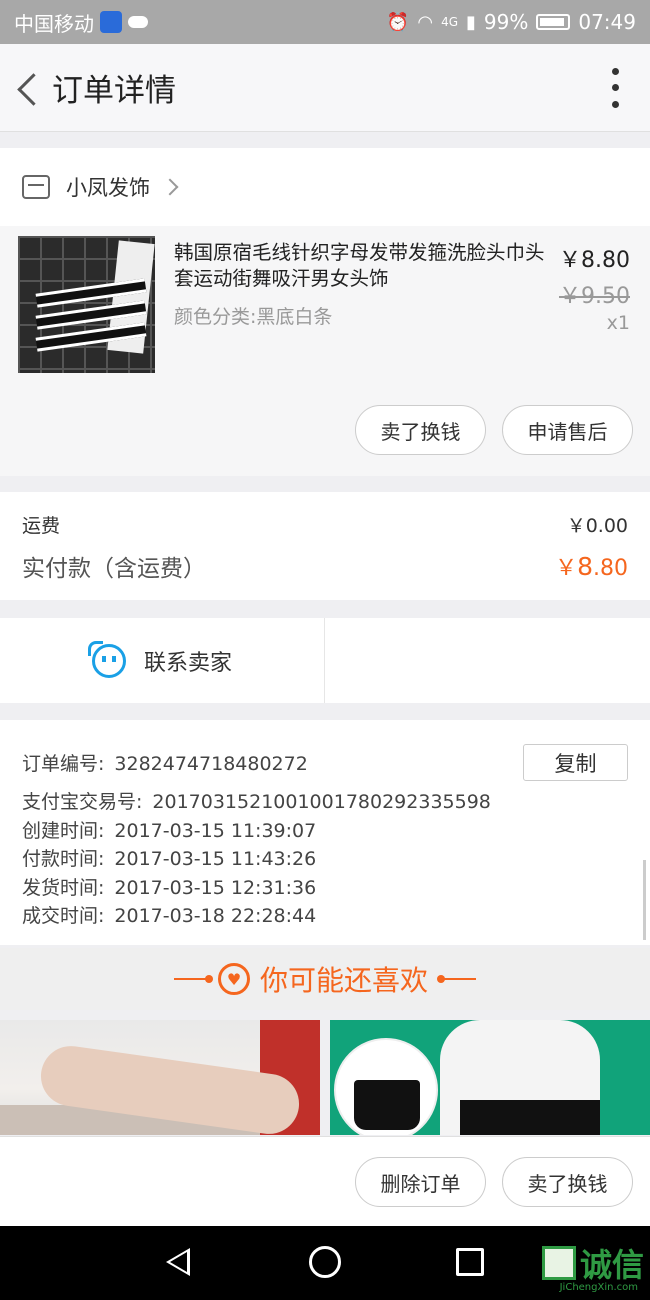  I want to click on watermark: 诚信, so click(592, 1263).